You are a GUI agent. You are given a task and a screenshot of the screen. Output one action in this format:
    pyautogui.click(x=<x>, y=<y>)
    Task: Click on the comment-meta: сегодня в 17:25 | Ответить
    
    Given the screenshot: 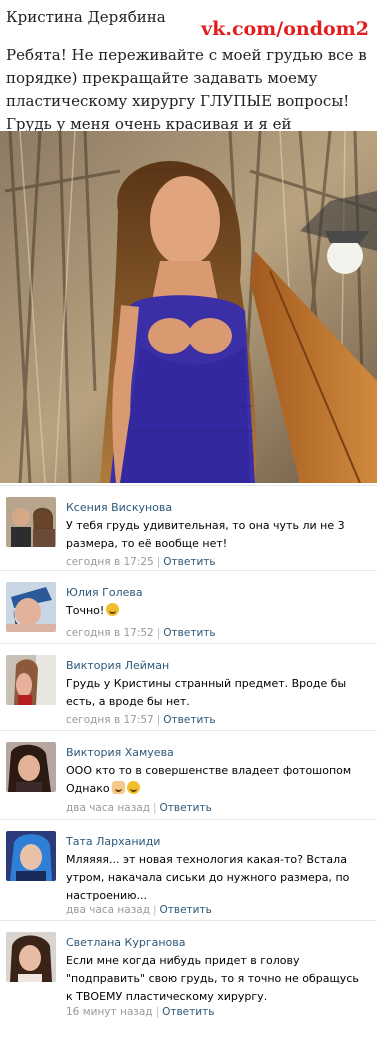 What is the action you would take?
    pyautogui.click(x=141, y=562)
    